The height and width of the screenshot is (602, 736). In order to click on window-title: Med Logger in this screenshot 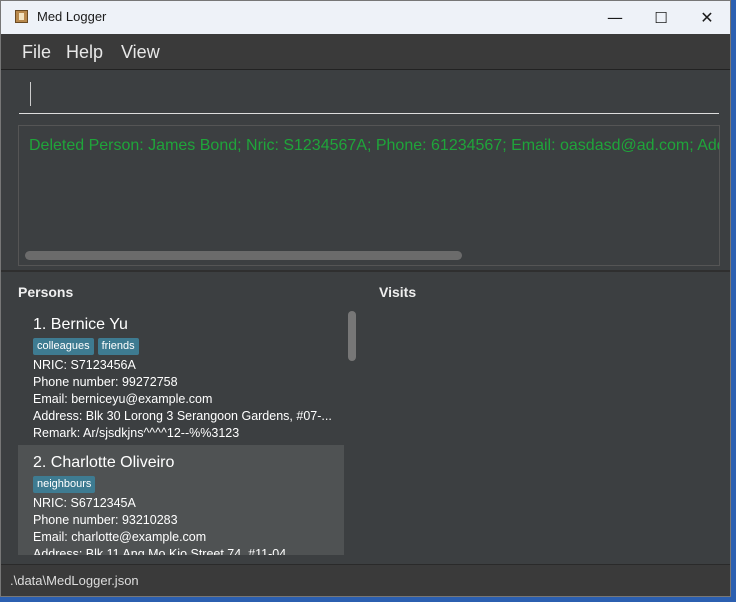, I will do `click(72, 16)`.